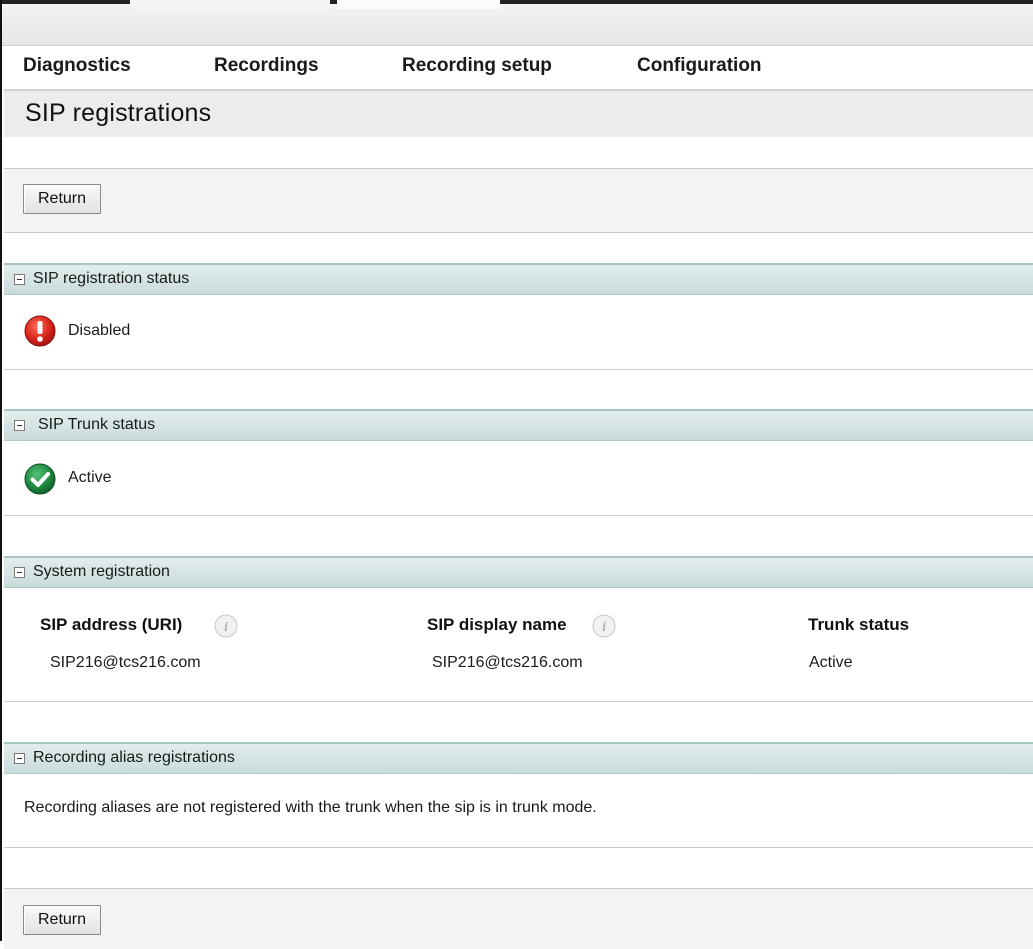 The width and height of the screenshot is (1033, 949). What do you see at coordinates (517, 23) in the screenshot?
I see `top-strip` at bounding box center [517, 23].